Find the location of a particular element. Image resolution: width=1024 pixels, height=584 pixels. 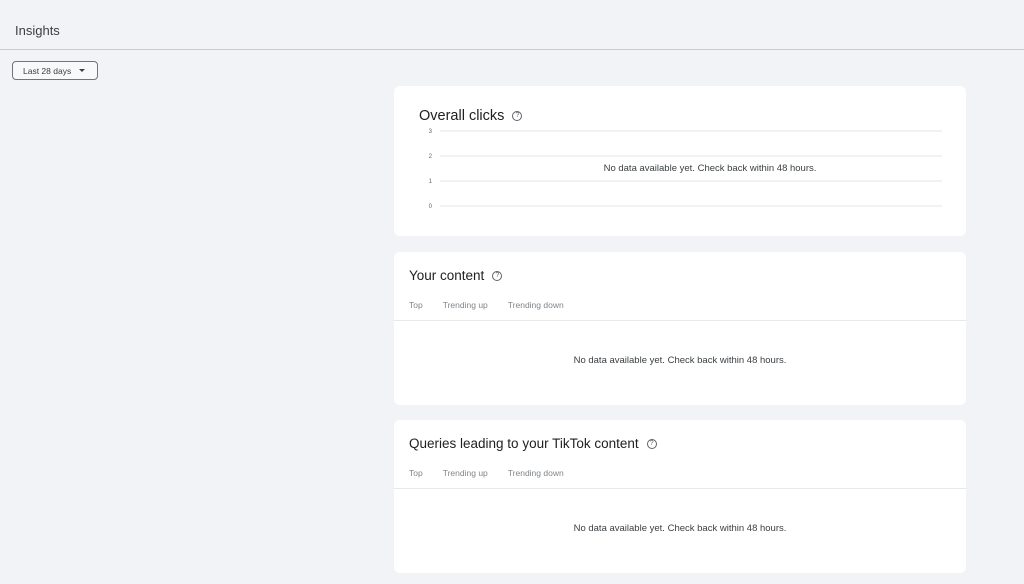

caret-down-icon is located at coordinates (82, 70).